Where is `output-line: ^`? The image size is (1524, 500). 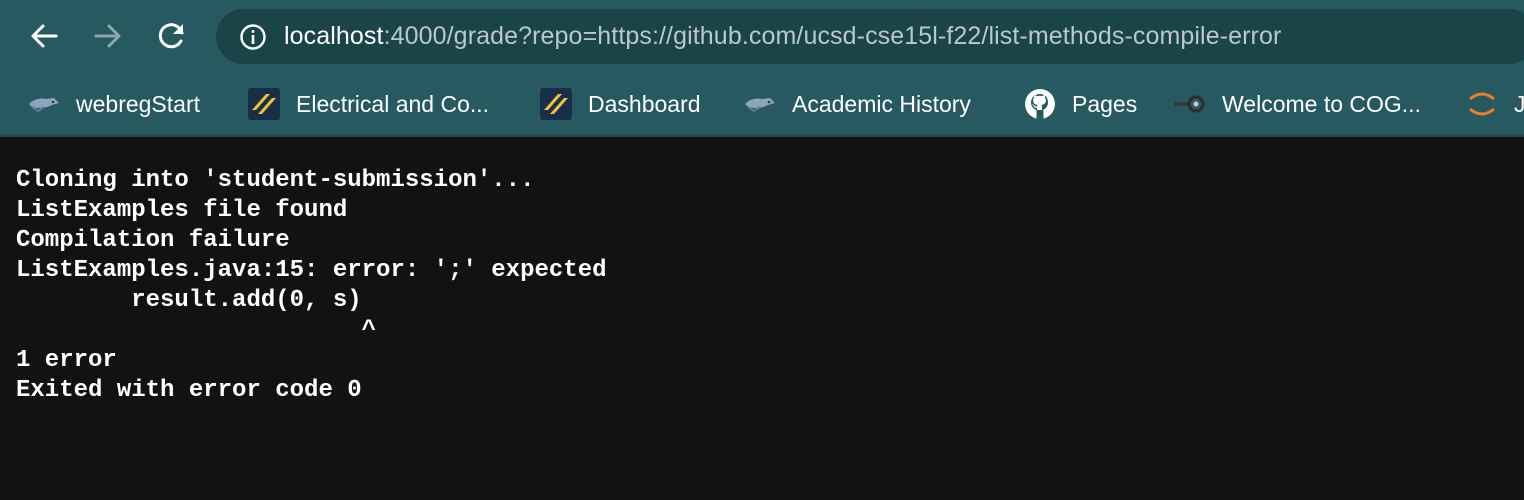
output-line: ^ is located at coordinates (196, 330).